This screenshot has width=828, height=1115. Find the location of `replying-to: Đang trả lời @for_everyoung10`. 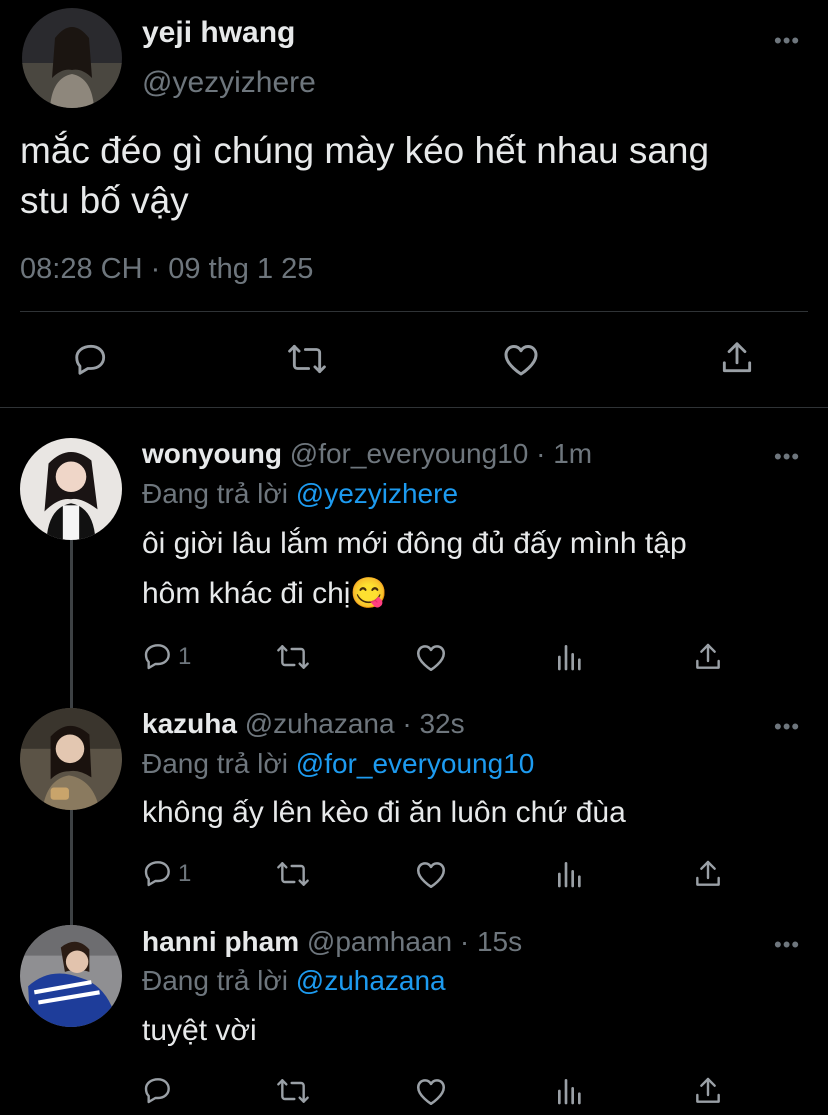

replying-to: Đang trả lời @for_everyoung10 is located at coordinates (338, 764).